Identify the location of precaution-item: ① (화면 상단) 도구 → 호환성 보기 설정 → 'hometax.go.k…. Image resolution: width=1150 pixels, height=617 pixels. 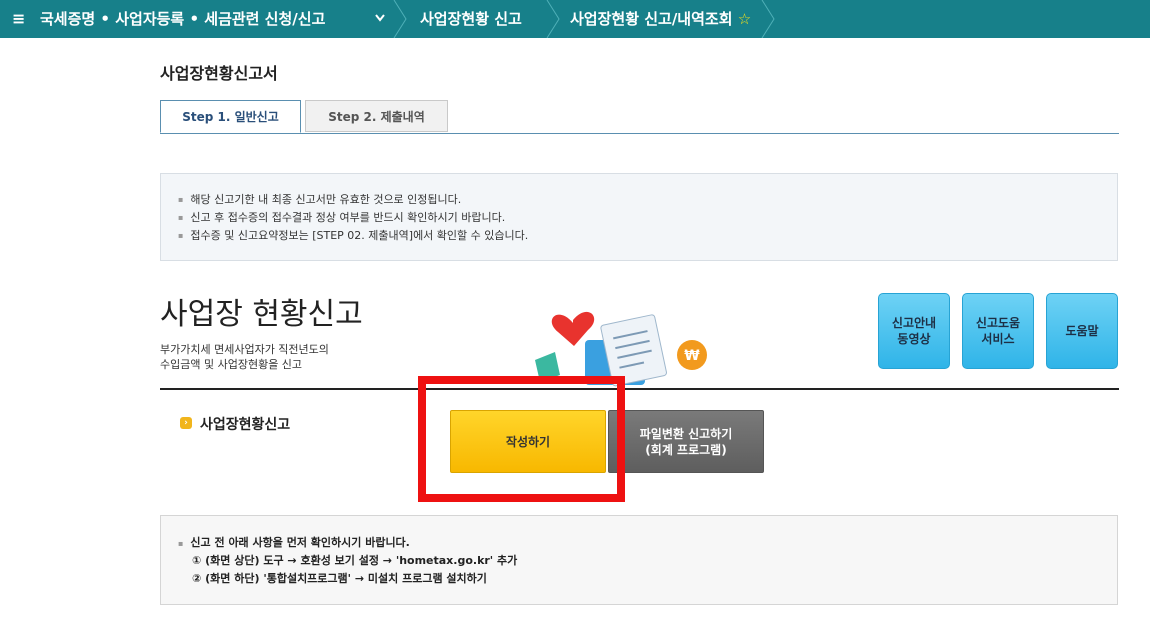
(355, 560).